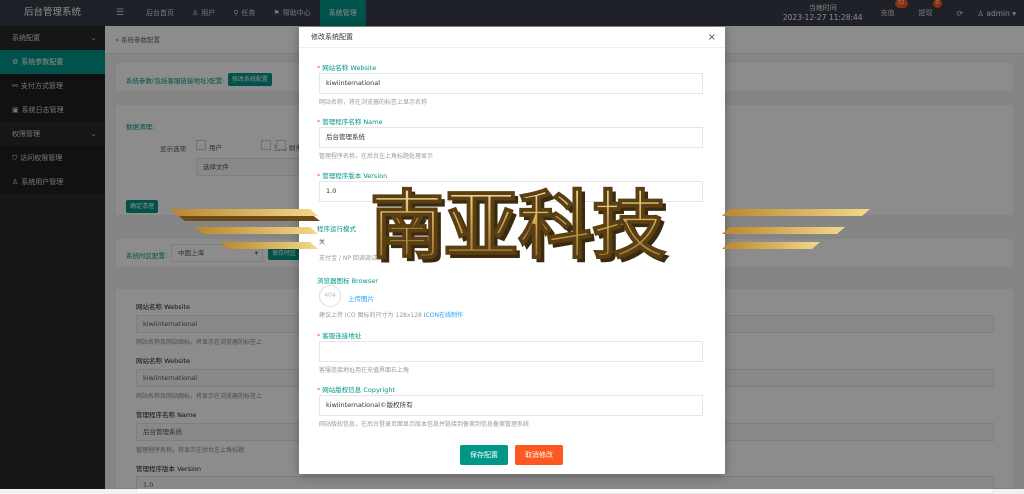 Image resolution: width=1024 pixels, height=494 pixels. Describe the element at coordinates (511, 83) in the screenshot. I see `site-name-input: kiwiinternational` at that location.